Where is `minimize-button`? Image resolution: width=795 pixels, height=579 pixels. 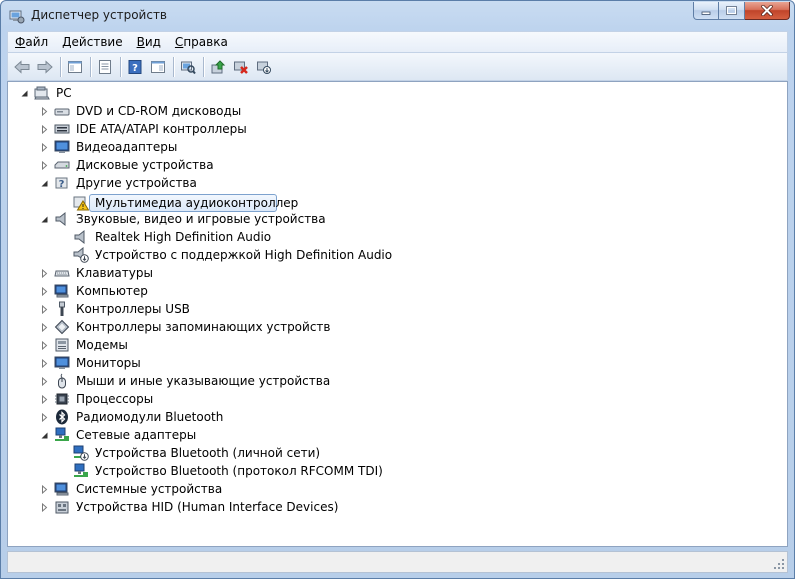 minimize-button is located at coordinates (706, 11).